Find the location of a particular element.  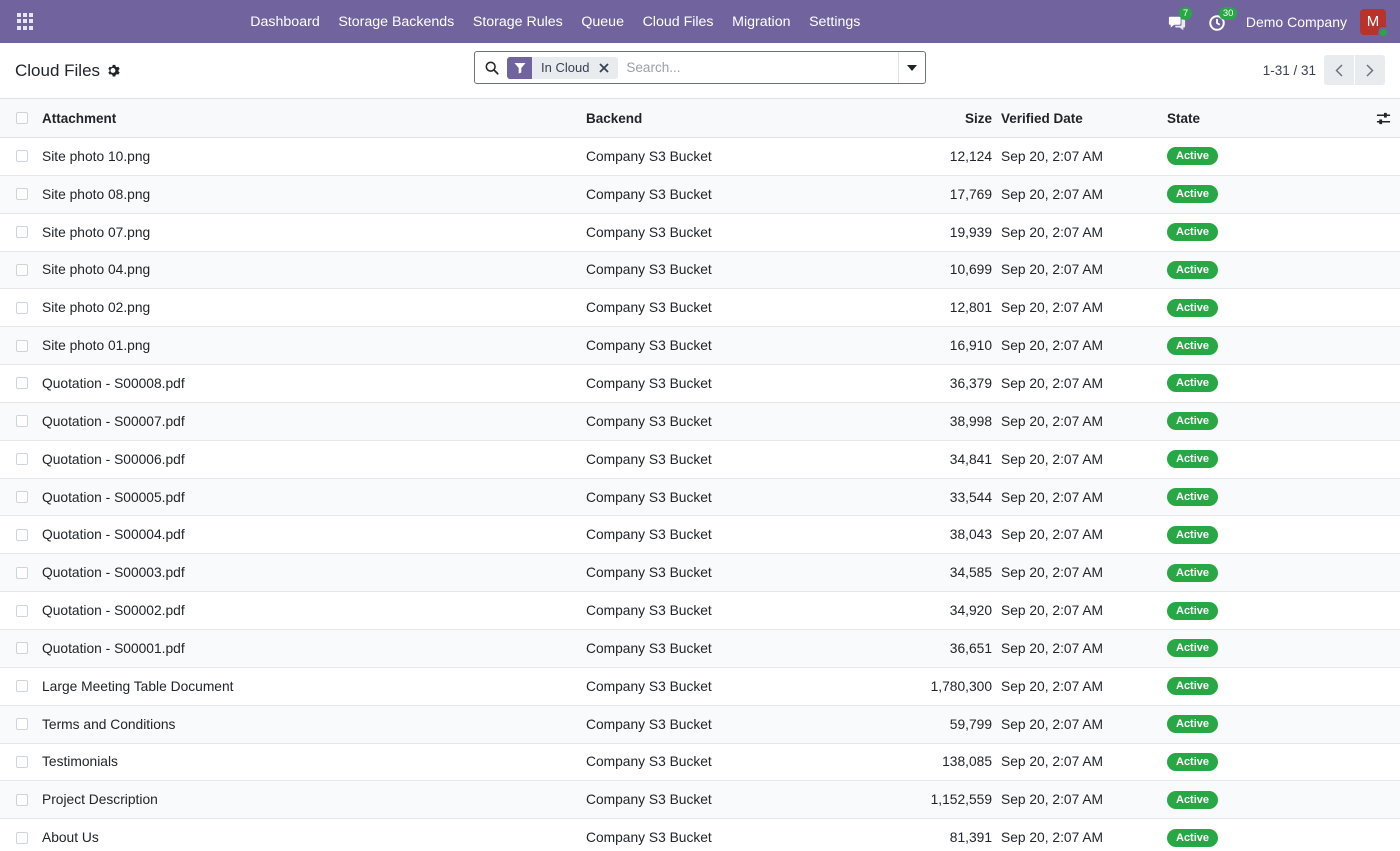

cell-attachment: Terms and Conditions is located at coordinates (109, 724).